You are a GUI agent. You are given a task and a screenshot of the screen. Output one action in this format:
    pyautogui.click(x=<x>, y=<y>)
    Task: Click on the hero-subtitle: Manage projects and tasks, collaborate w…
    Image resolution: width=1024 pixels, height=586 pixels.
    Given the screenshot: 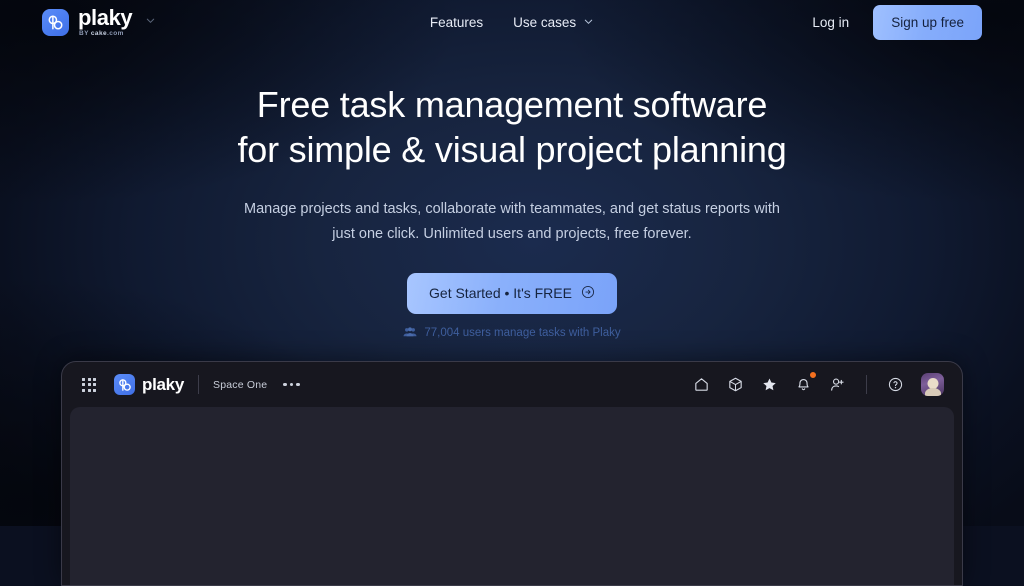 What is the action you would take?
    pyautogui.click(x=512, y=222)
    